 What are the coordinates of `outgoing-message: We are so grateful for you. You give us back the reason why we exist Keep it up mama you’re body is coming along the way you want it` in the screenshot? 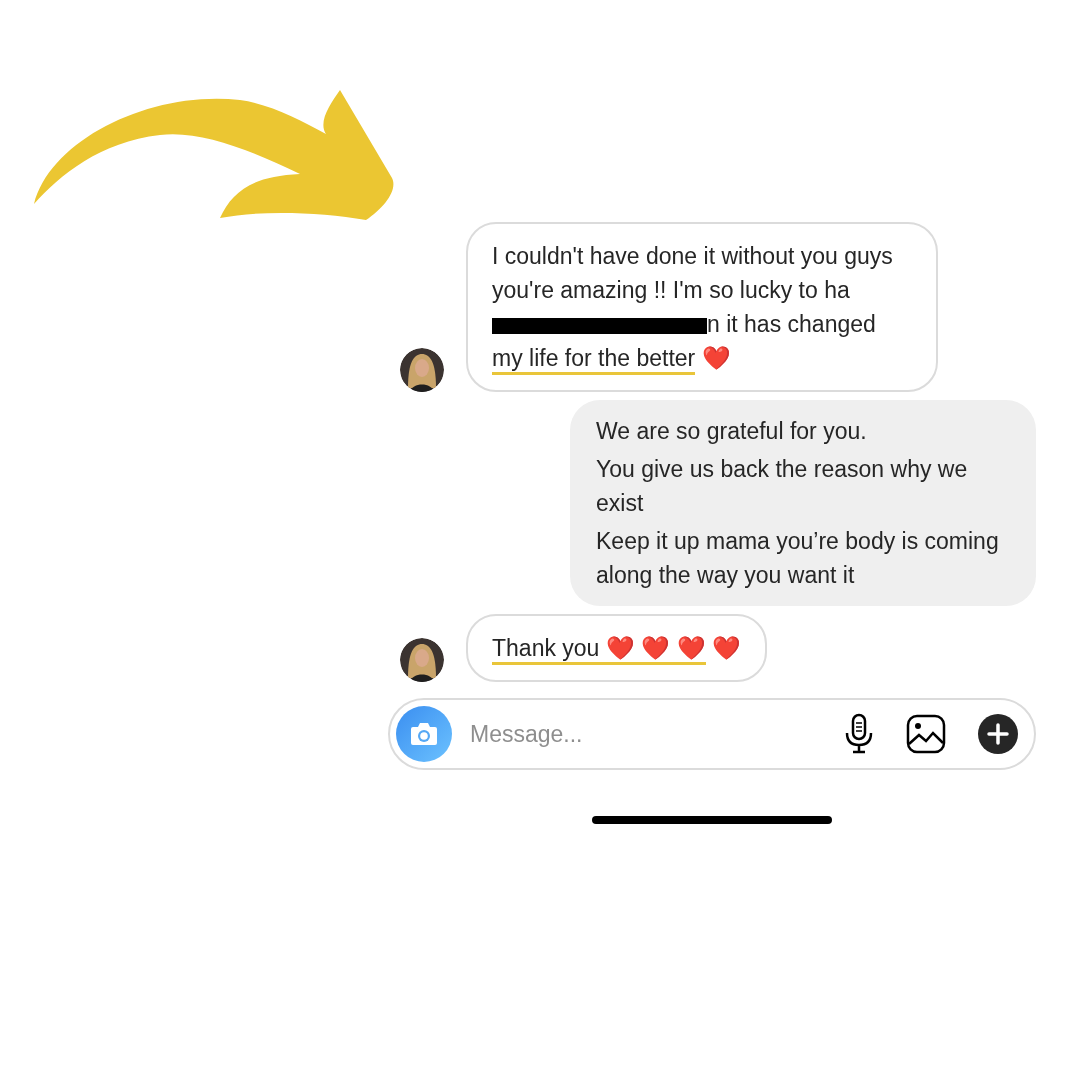 It's located at (803, 503).